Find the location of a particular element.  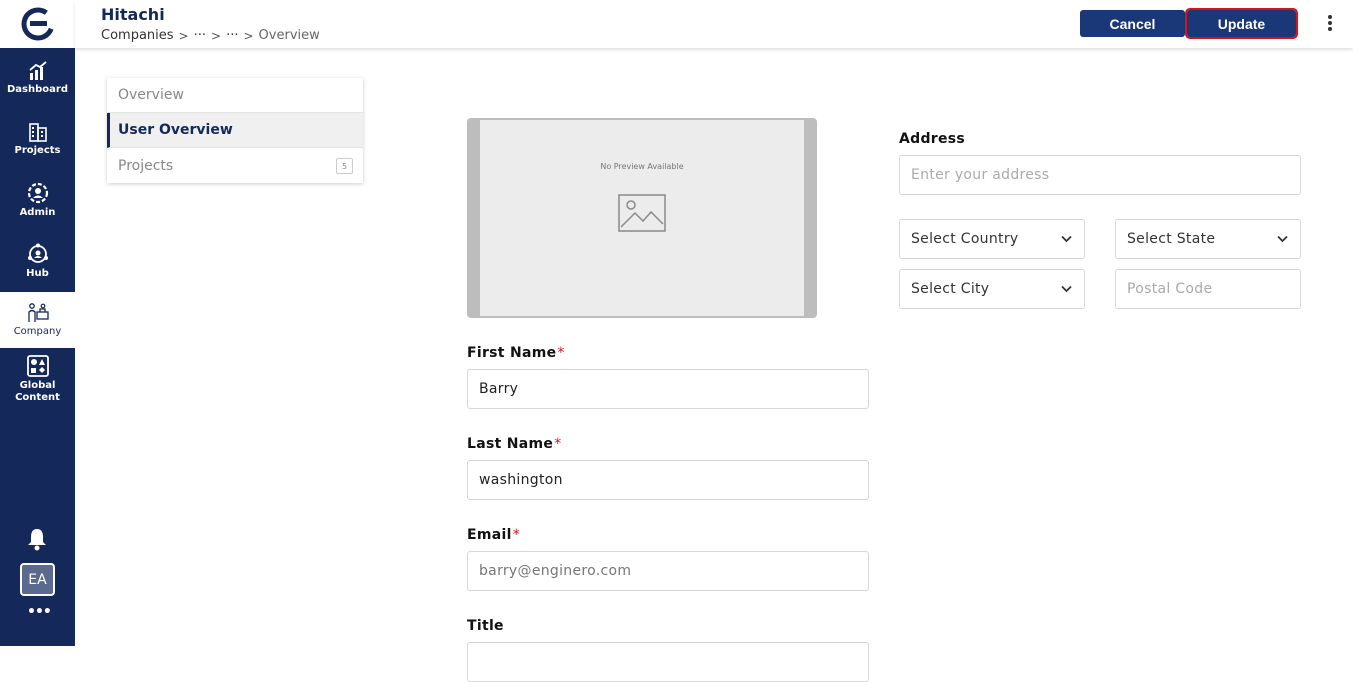

first-name-label-text: First Name is located at coordinates (512, 353).